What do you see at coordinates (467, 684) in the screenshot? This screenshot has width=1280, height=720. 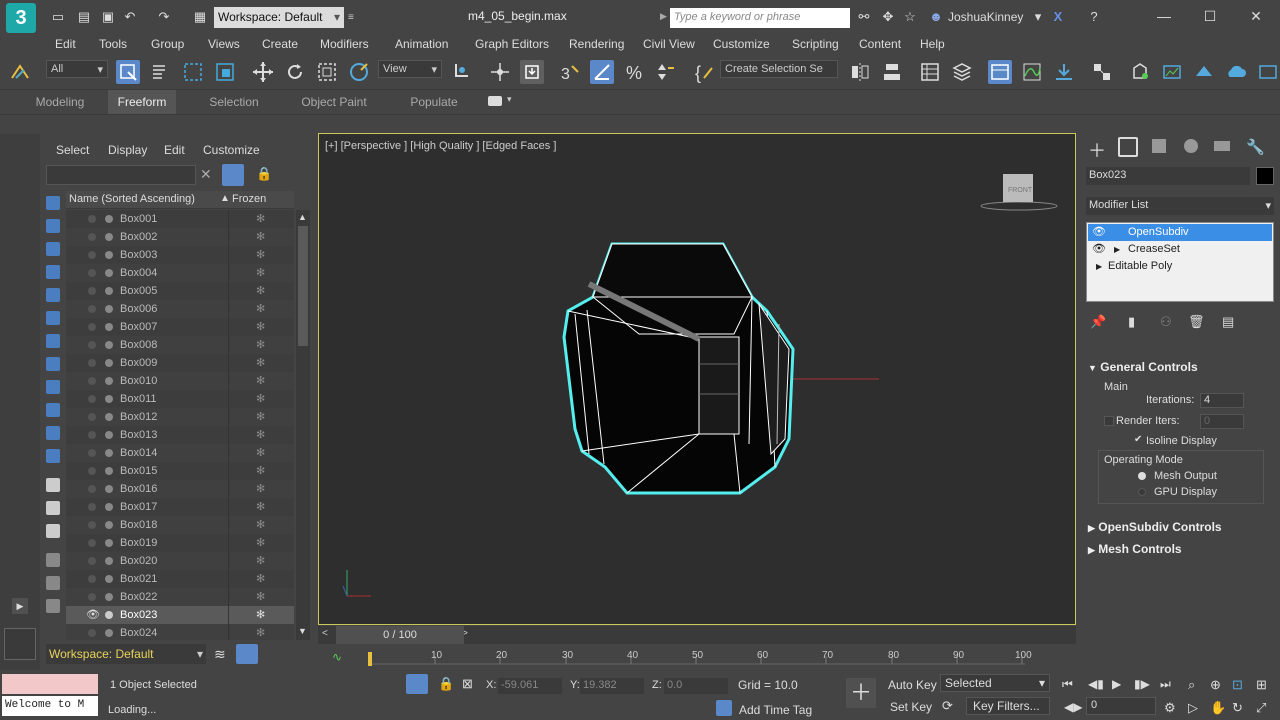 I see `absolute-mode-icon: ⊠` at bounding box center [467, 684].